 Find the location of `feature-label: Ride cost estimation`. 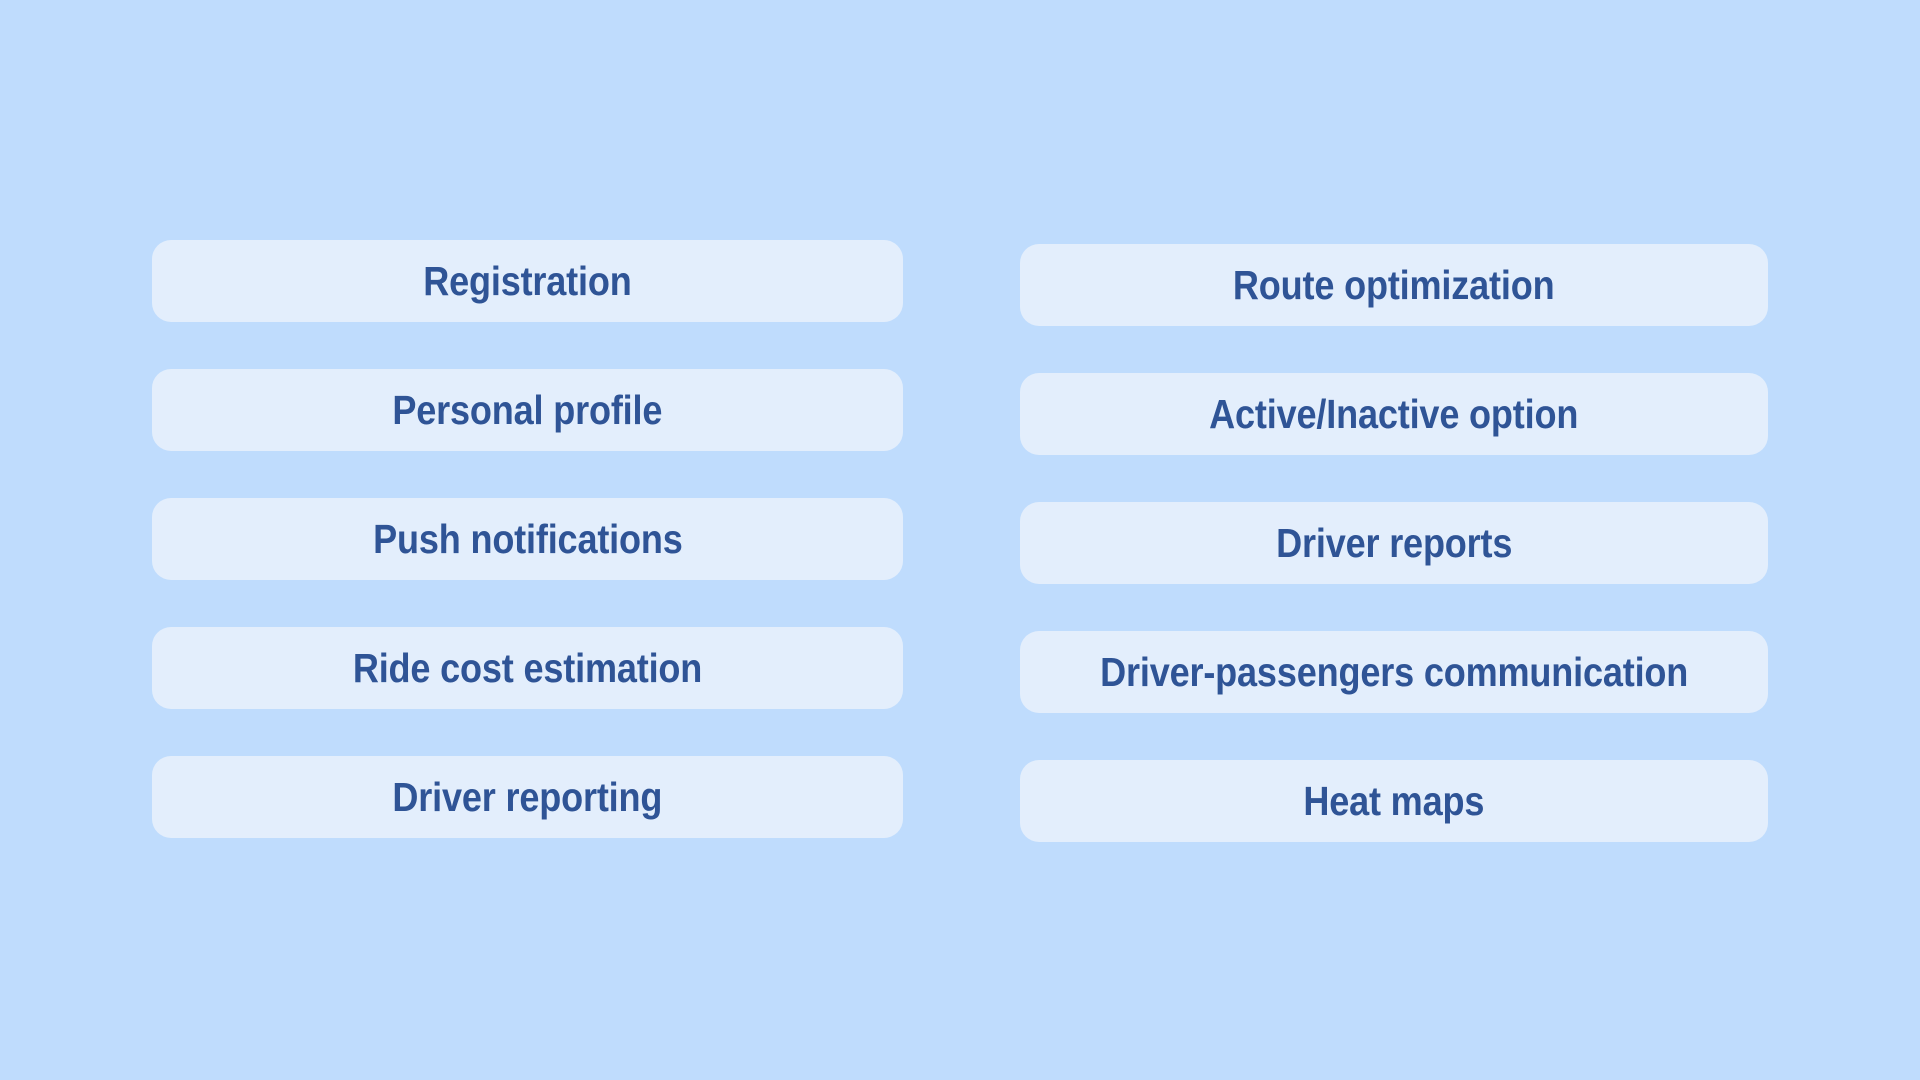

feature-label: Ride cost estimation is located at coordinates (527, 667).